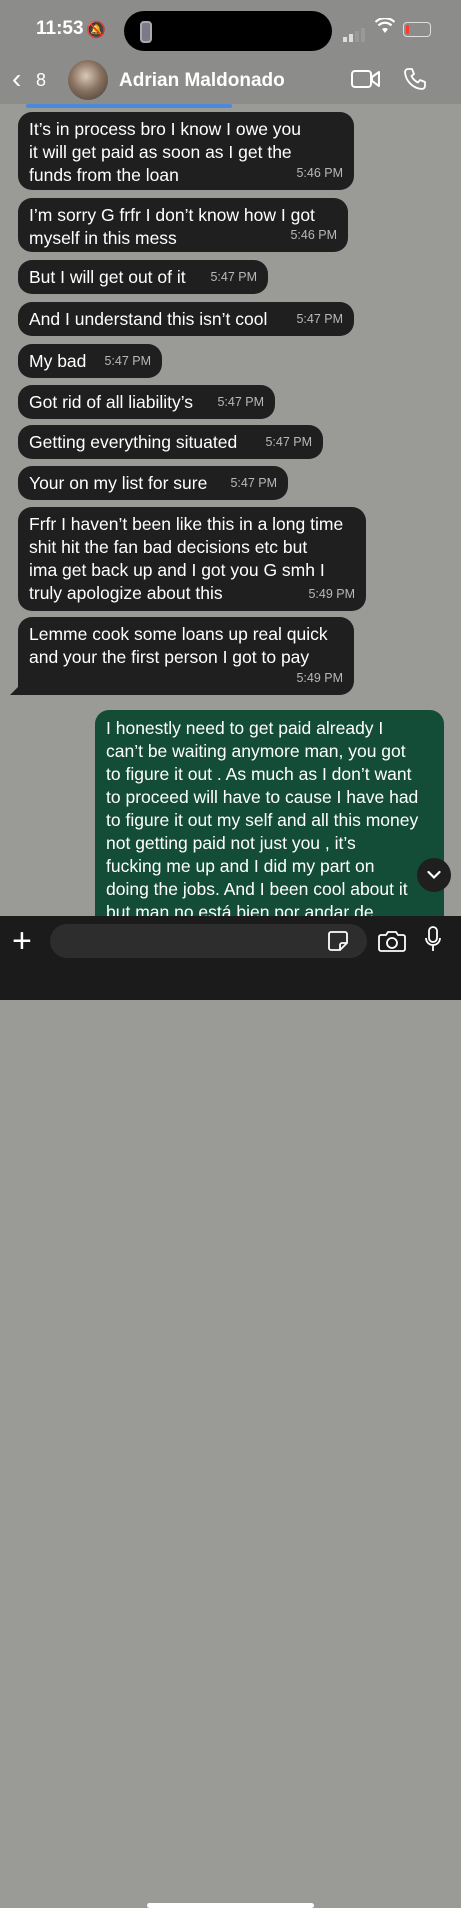 This screenshot has width=461, height=1908. What do you see at coordinates (88, 80) in the screenshot?
I see `contact-avatar` at bounding box center [88, 80].